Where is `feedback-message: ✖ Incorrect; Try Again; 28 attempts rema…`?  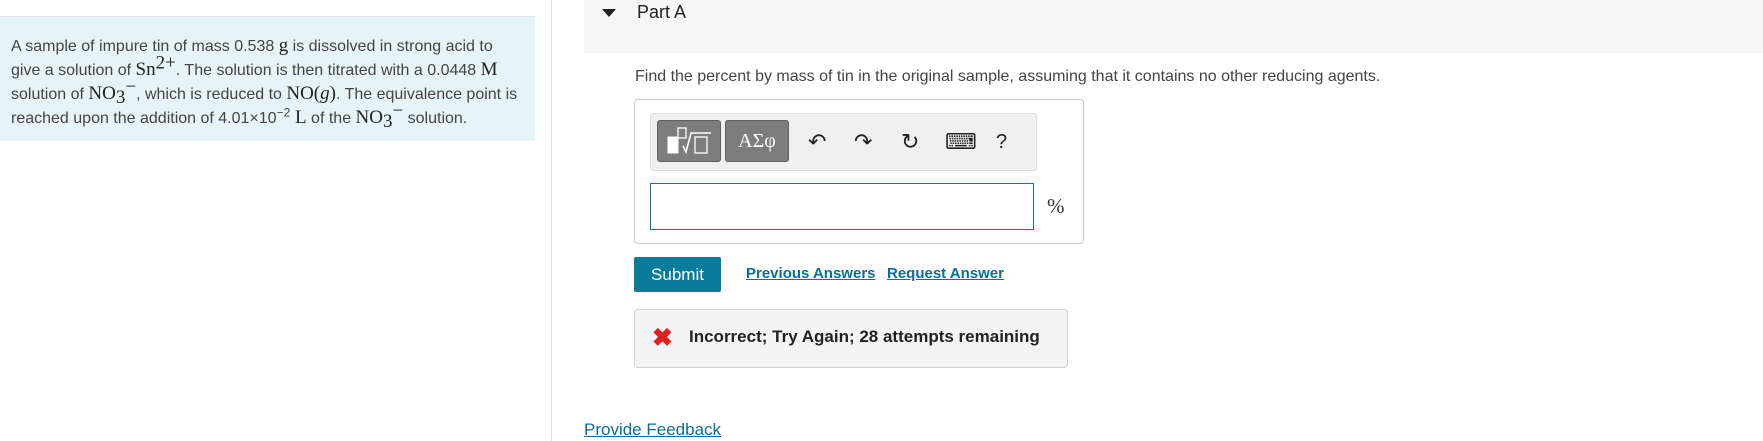 feedback-message: ✖ Incorrect; Try Again; 28 attempts rema… is located at coordinates (851, 338).